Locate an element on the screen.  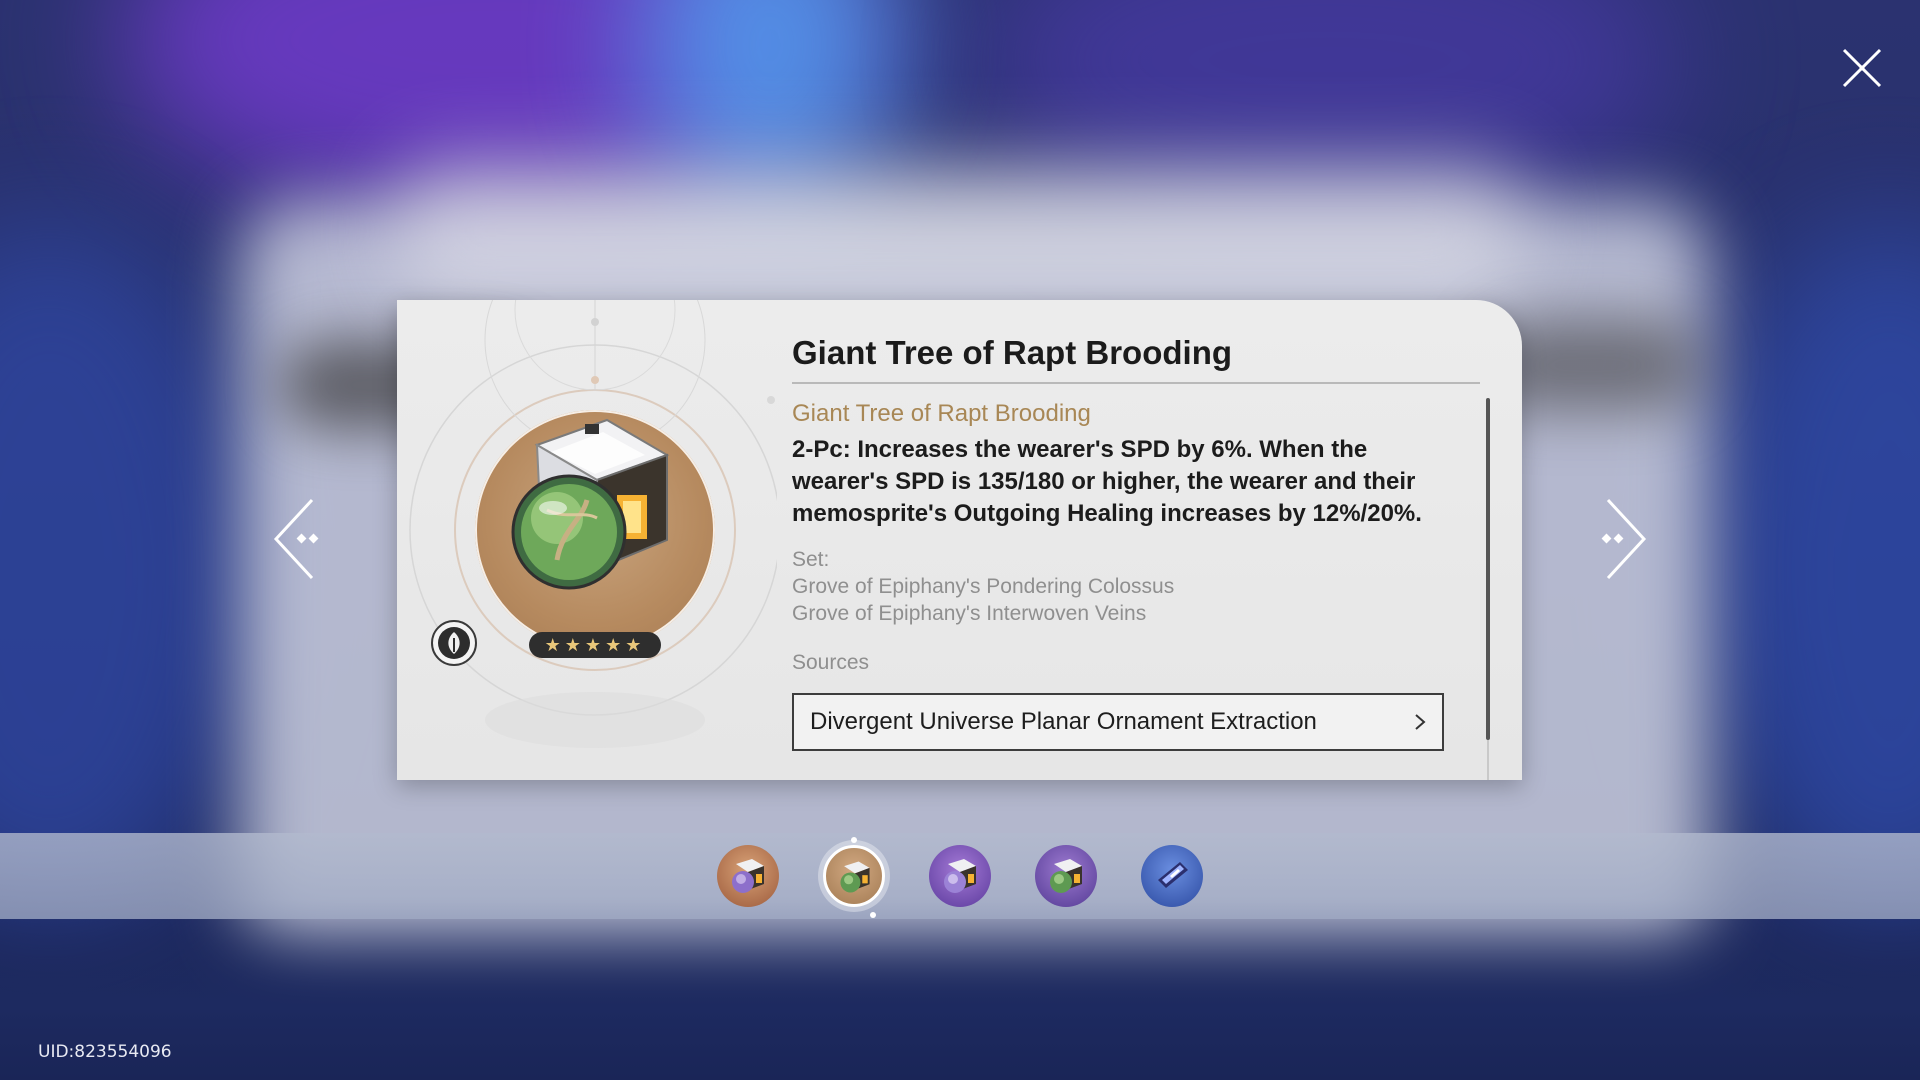
chevron-left-icon is located at coordinates (296, 539).